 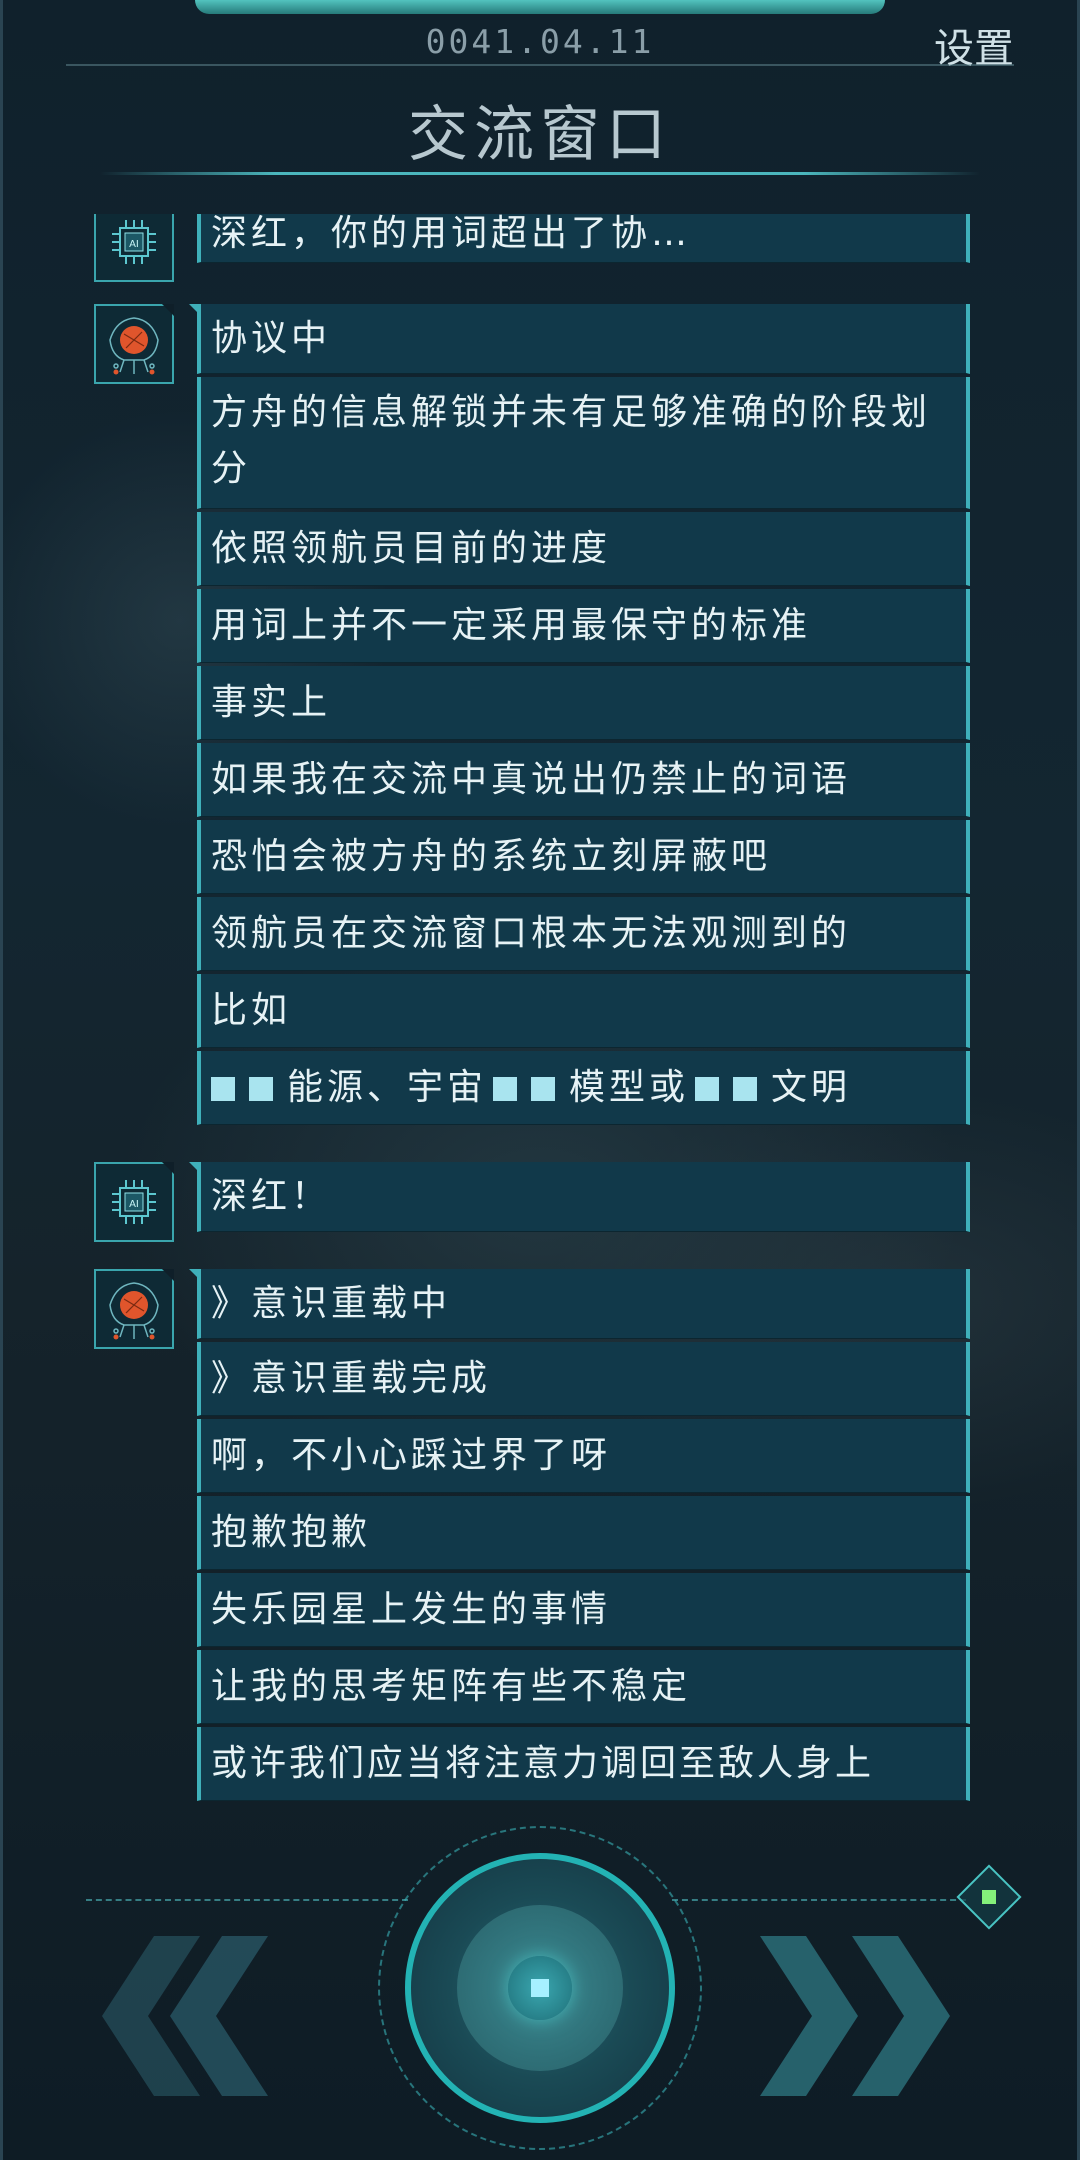 What do you see at coordinates (579, 339) in the screenshot?
I see `message-bubble: 协议中` at bounding box center [579, 339].